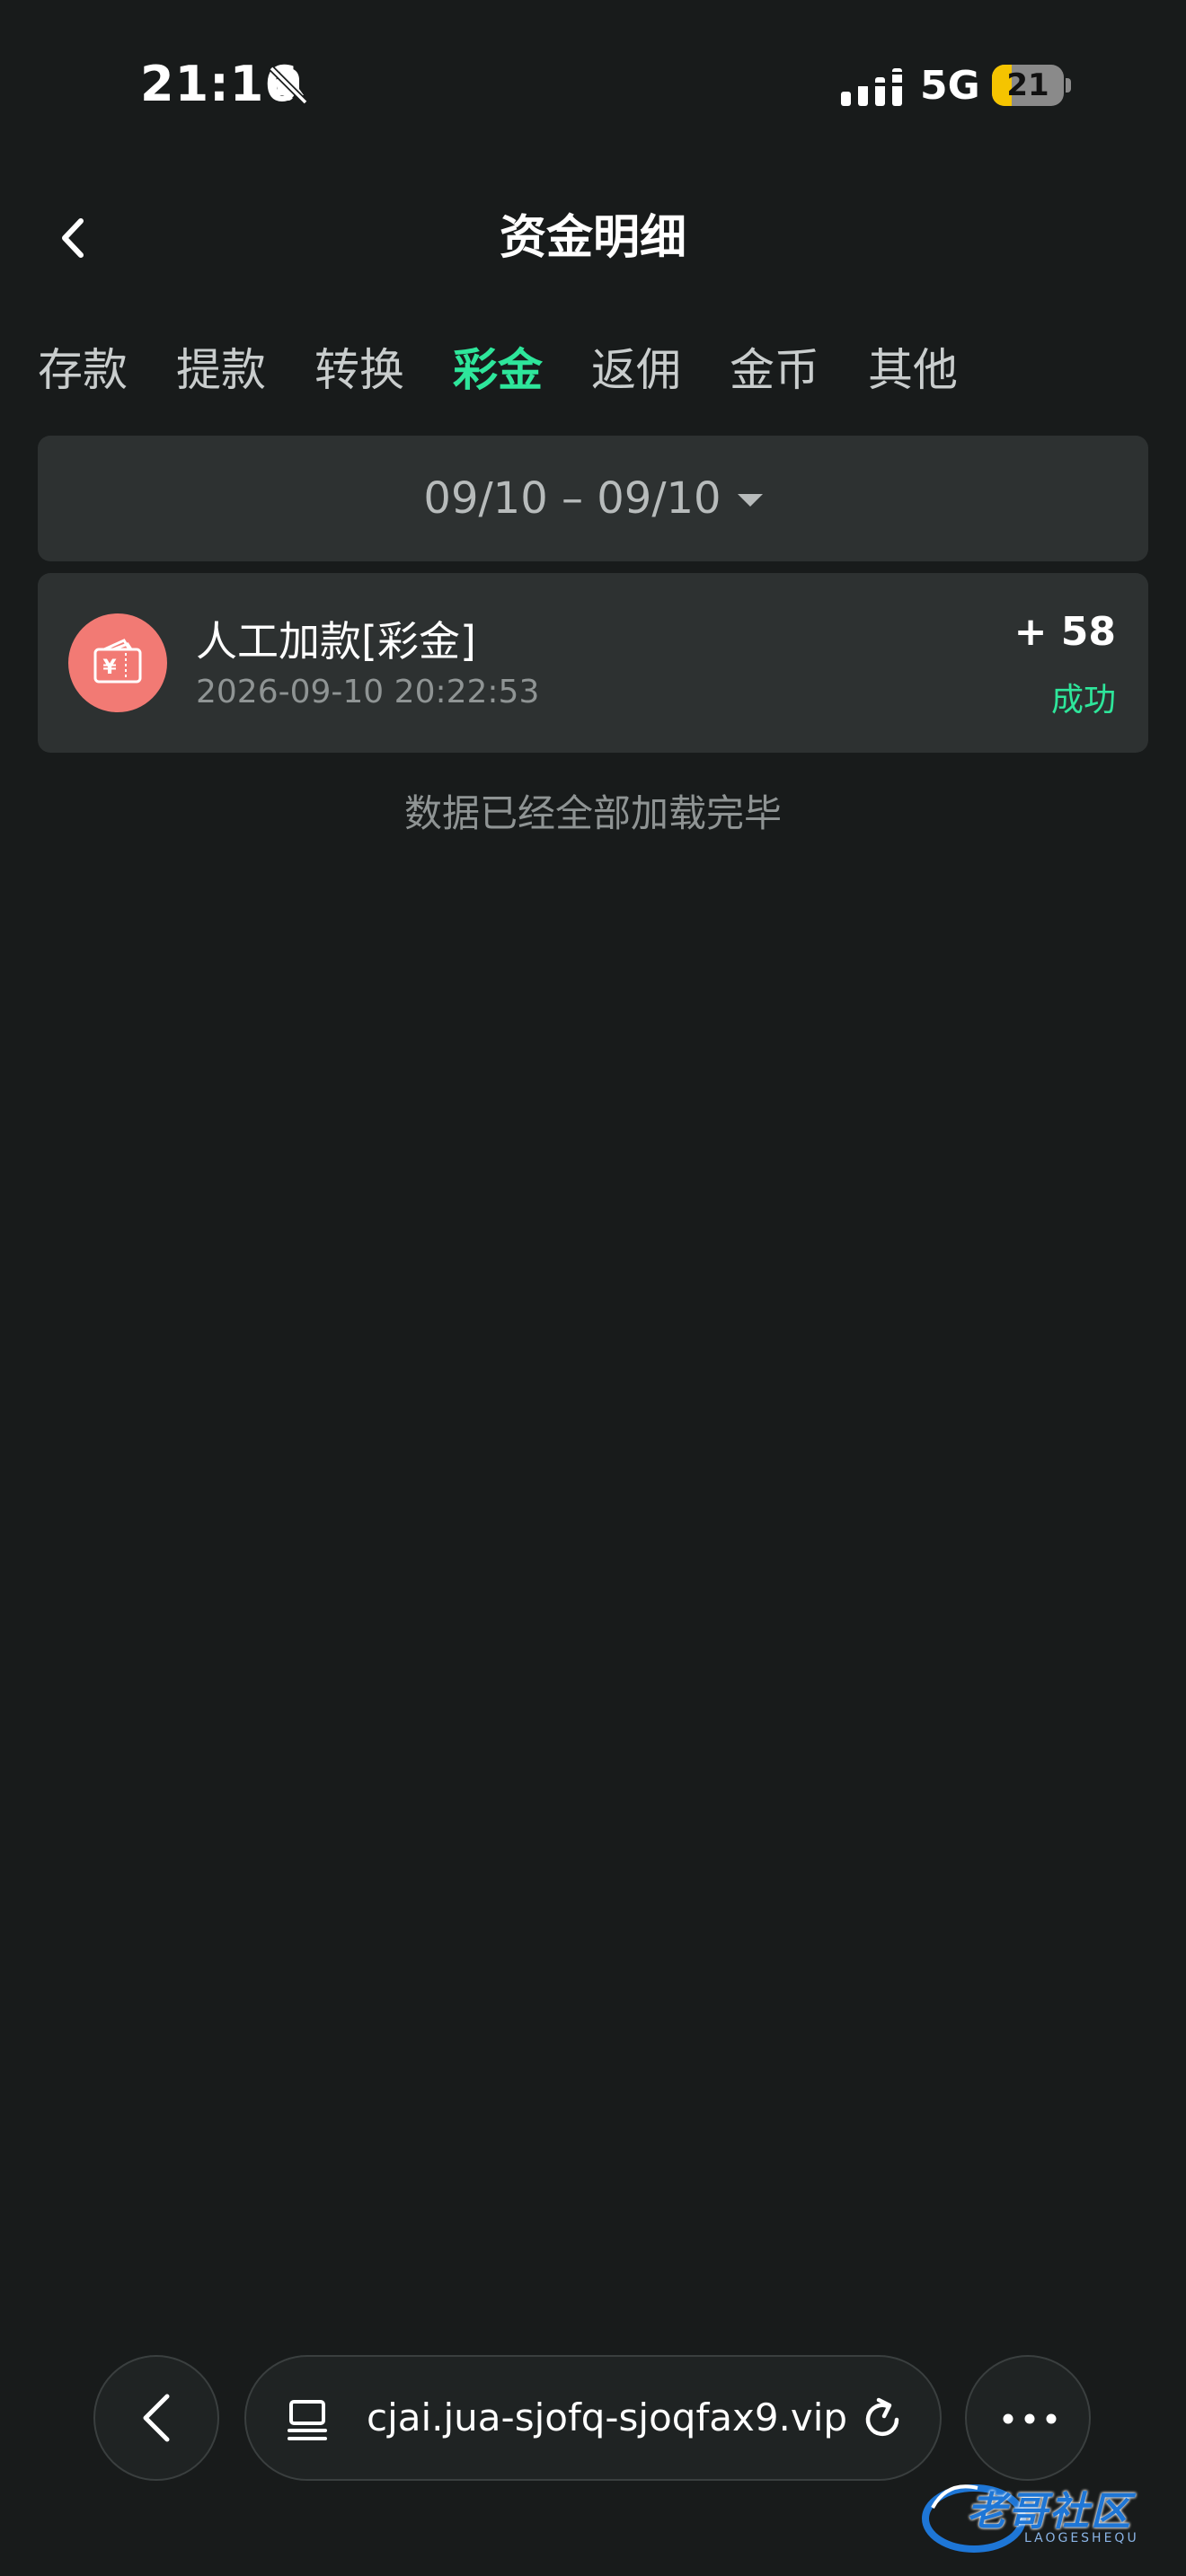  Describe the element at coordinates (1083, 700) in the screenshot. I see `transaction-status: 成功` at that location.